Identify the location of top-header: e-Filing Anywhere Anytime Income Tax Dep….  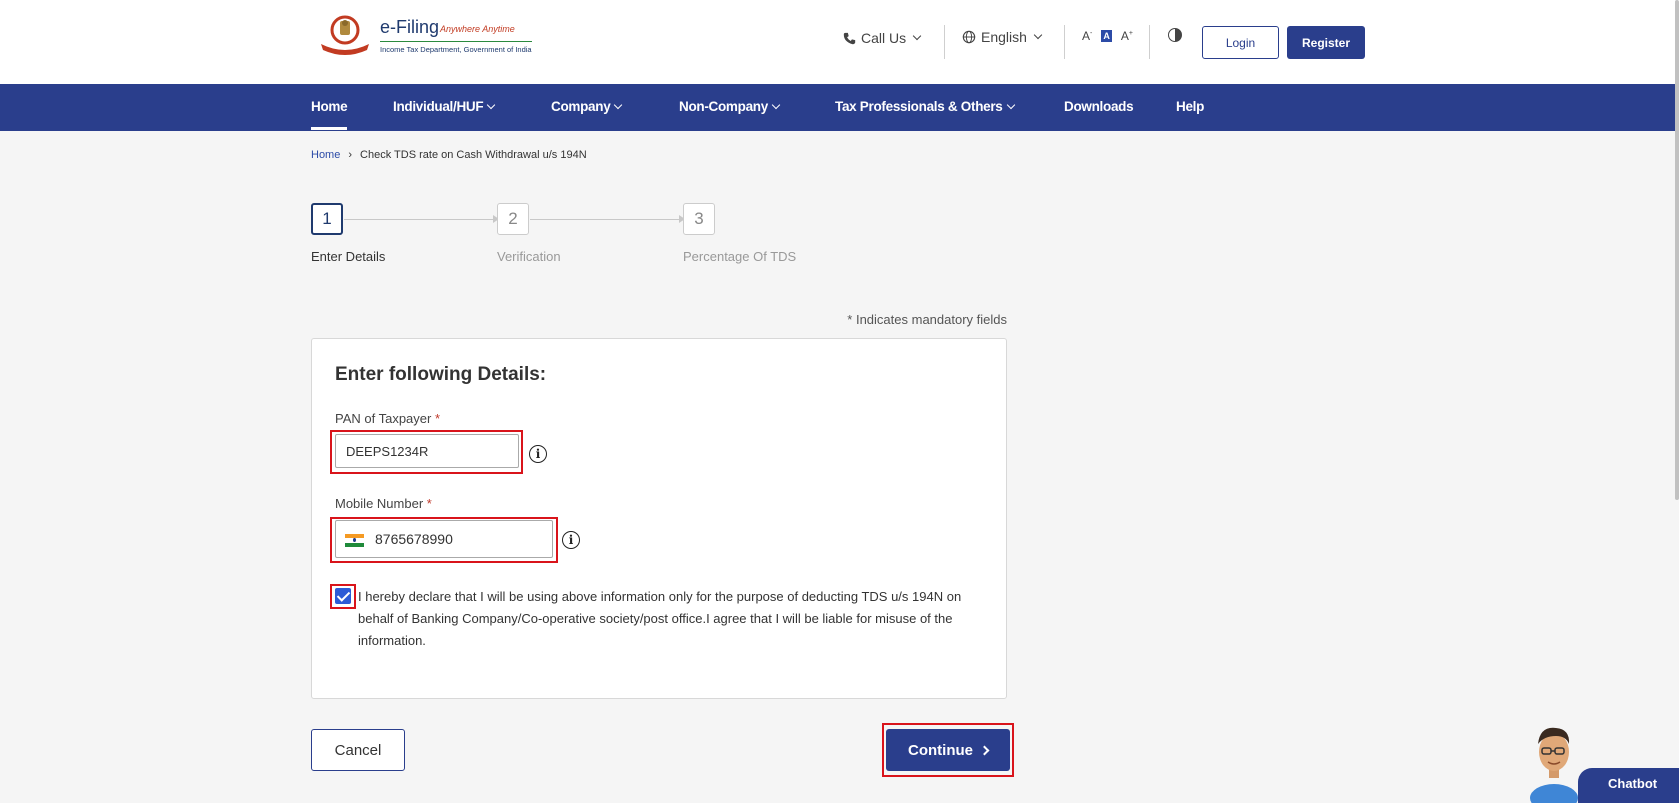
(839, 42).